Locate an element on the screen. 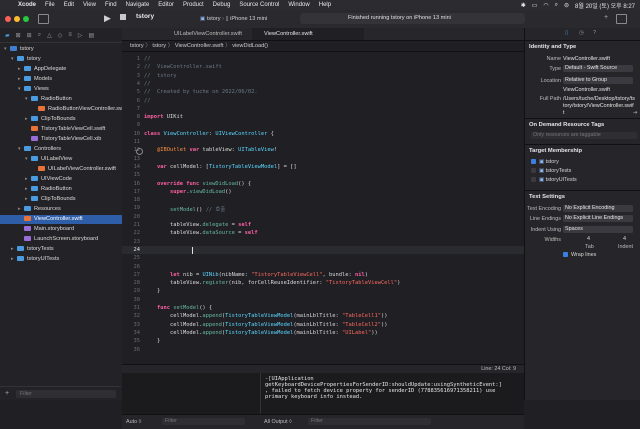 This screenshot has height=429, width=640. line-number: 10 is located at coordinates (131, 134).